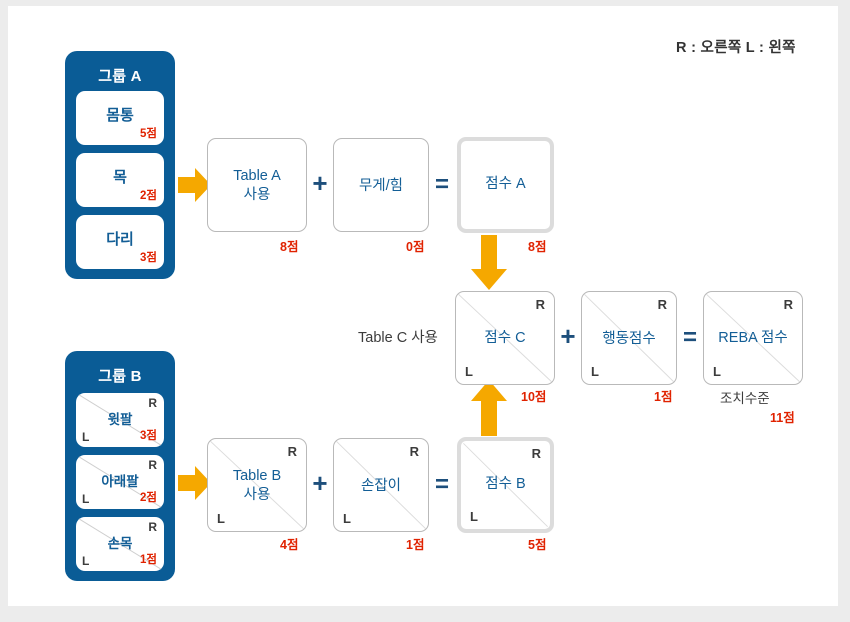  What do you see at coordinates (257, 195) in the screenshot?
I see `table-a-line2: 사용` at bounding box center [257, 195].